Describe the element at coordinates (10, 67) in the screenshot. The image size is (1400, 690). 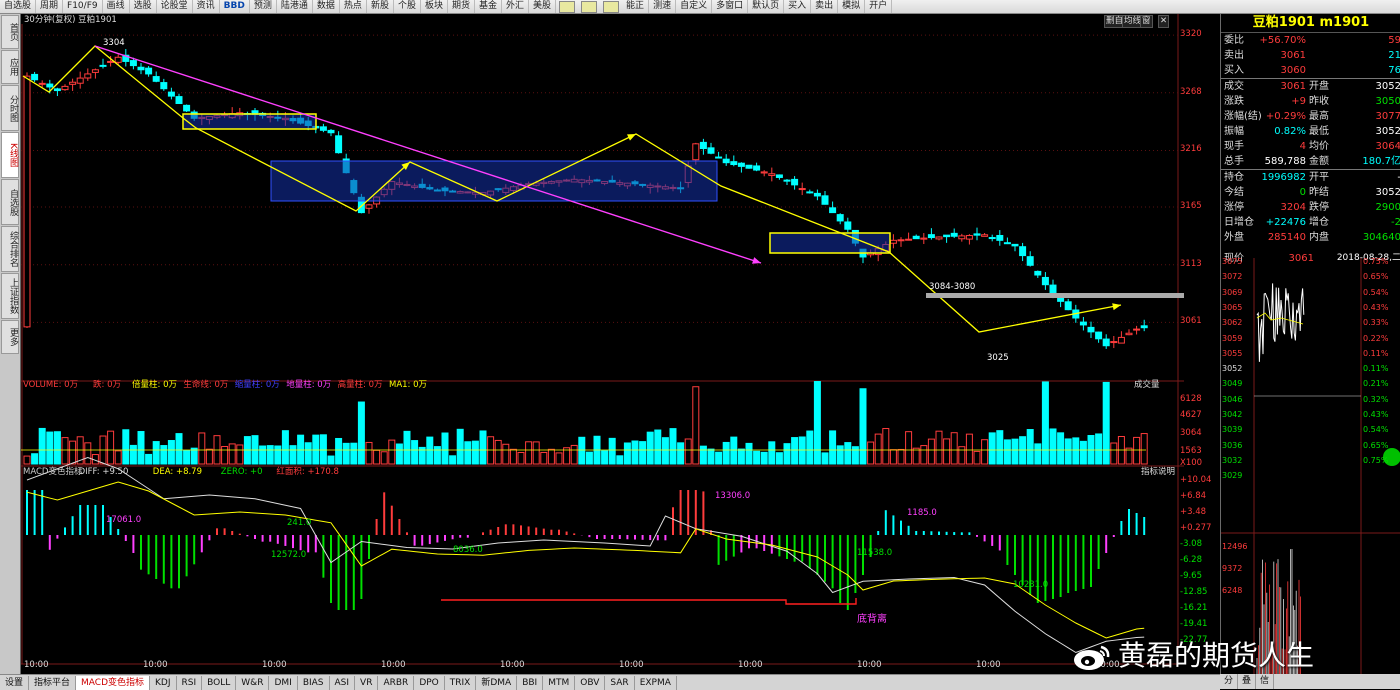
I see `left-nav-item: 应用` at that location.